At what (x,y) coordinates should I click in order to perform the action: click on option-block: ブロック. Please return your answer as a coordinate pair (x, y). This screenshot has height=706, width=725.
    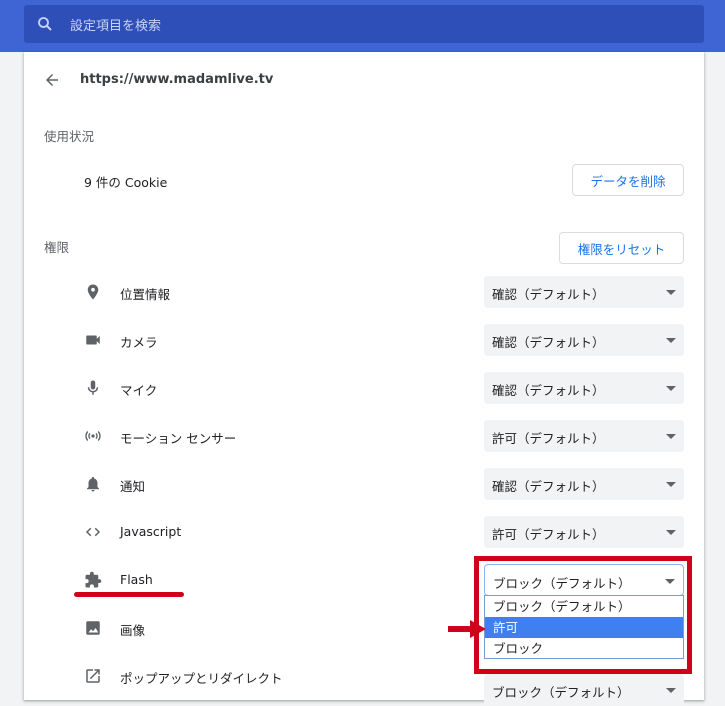
    Looking at the image, I should click on (584, 648).